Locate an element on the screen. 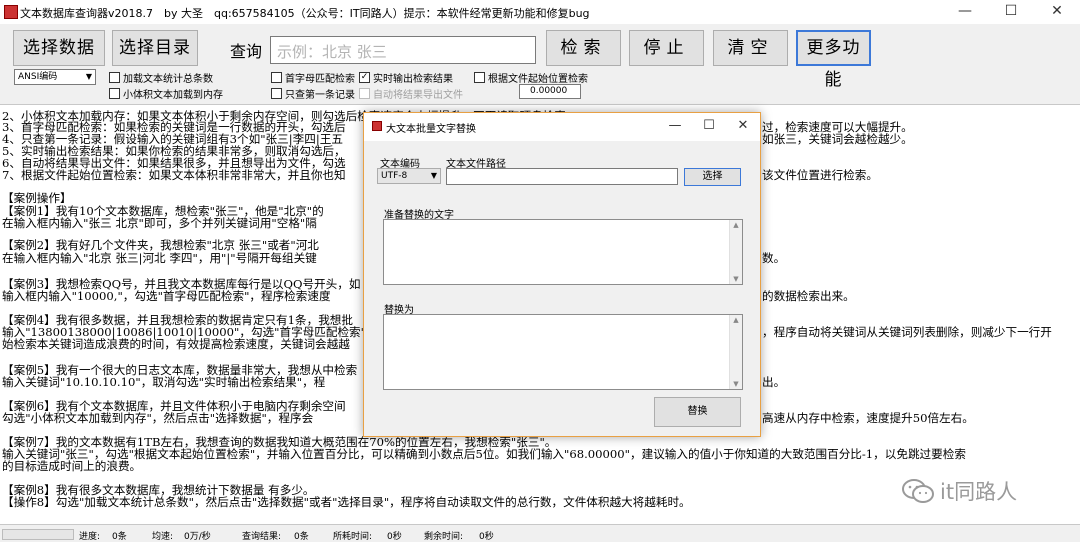  position-input: 0.00000 is located at coordinates (550, 91).